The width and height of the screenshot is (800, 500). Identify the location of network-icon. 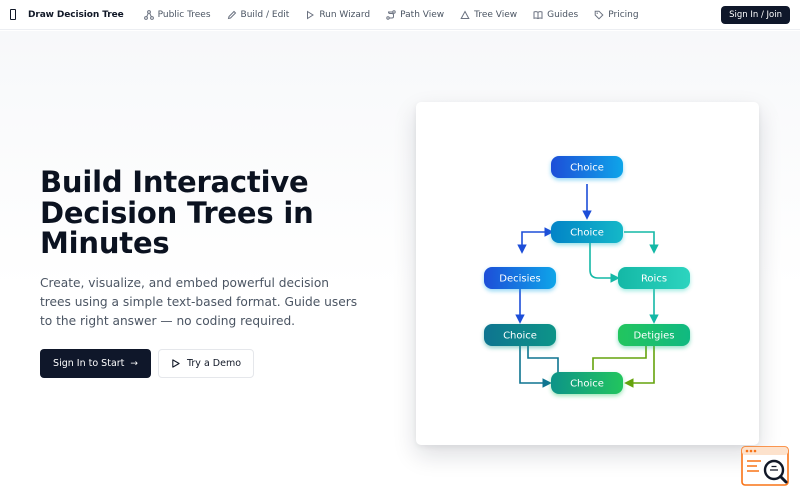
(148, 14).